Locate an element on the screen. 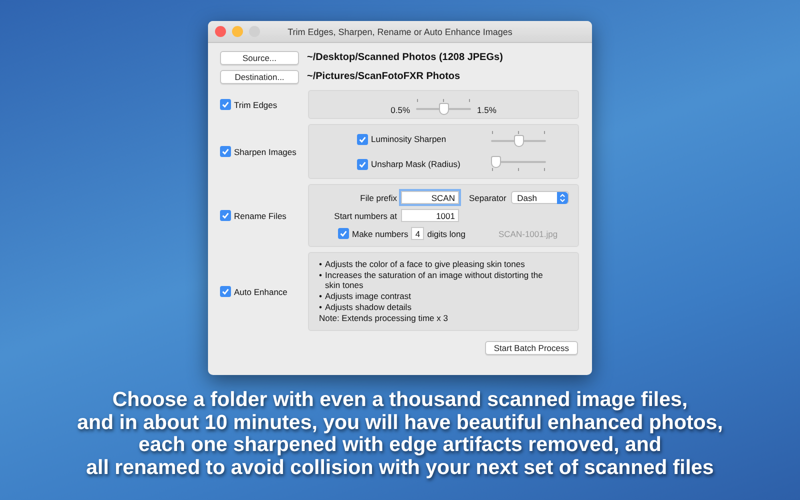  option-label: Auto Enhance is located at coordinates (261, 291).